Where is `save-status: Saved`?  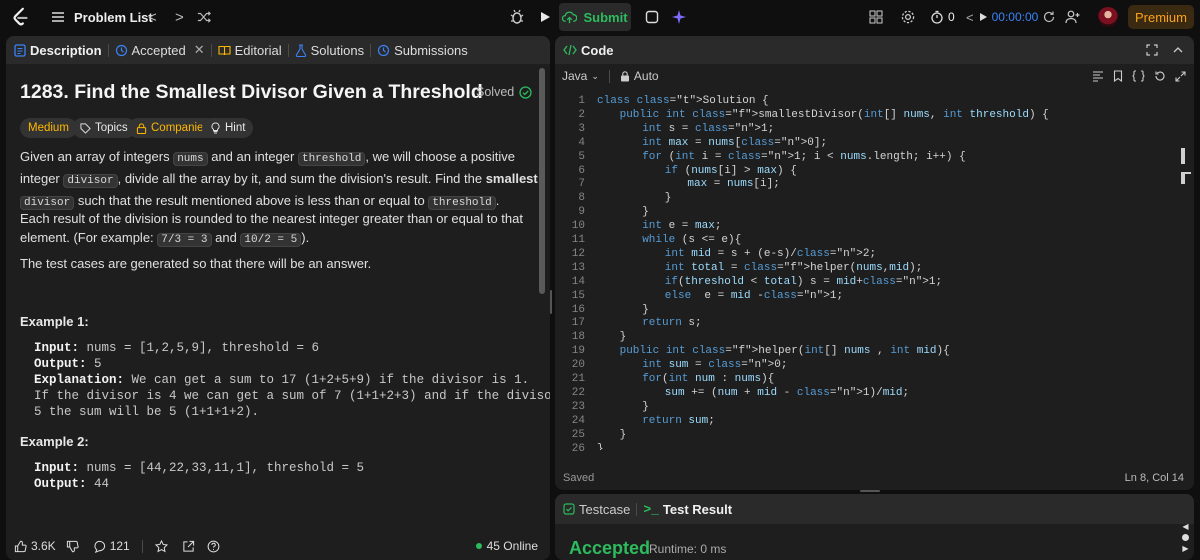
save-status: Saved is located at coordinates (579, 478).